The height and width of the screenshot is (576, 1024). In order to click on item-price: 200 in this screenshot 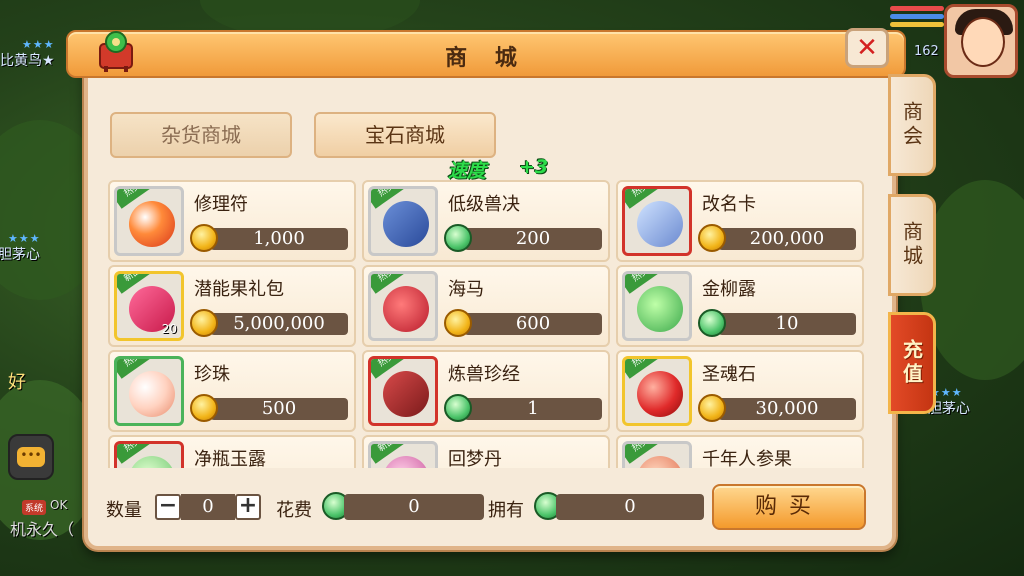, I will do `click(533, 239)`.